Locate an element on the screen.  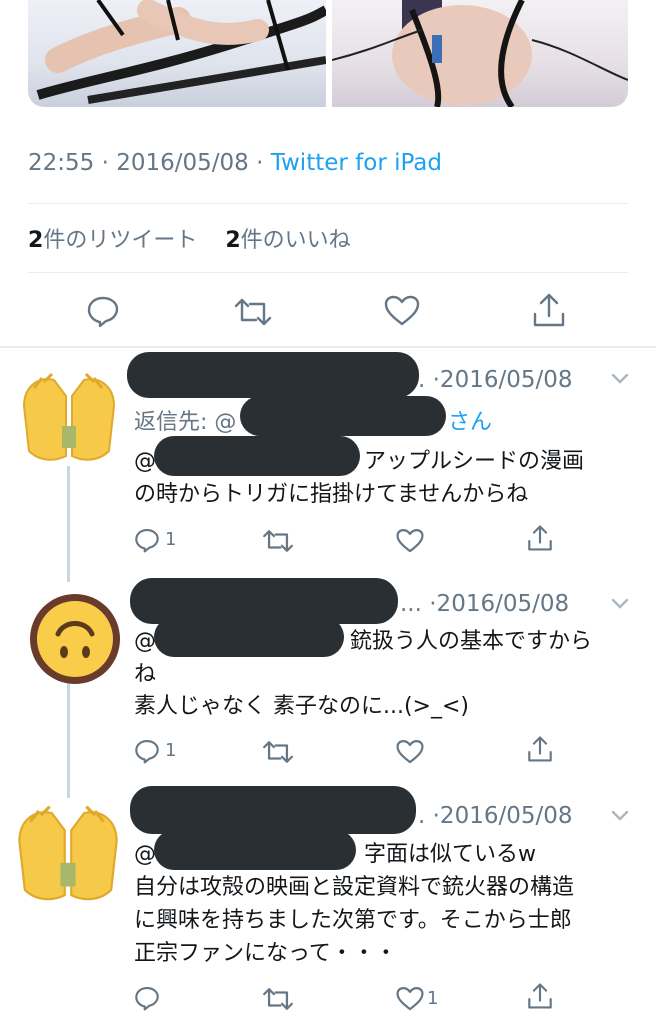
reply-date: ... ·2016/05/08 is located at coordinates (485, 604).